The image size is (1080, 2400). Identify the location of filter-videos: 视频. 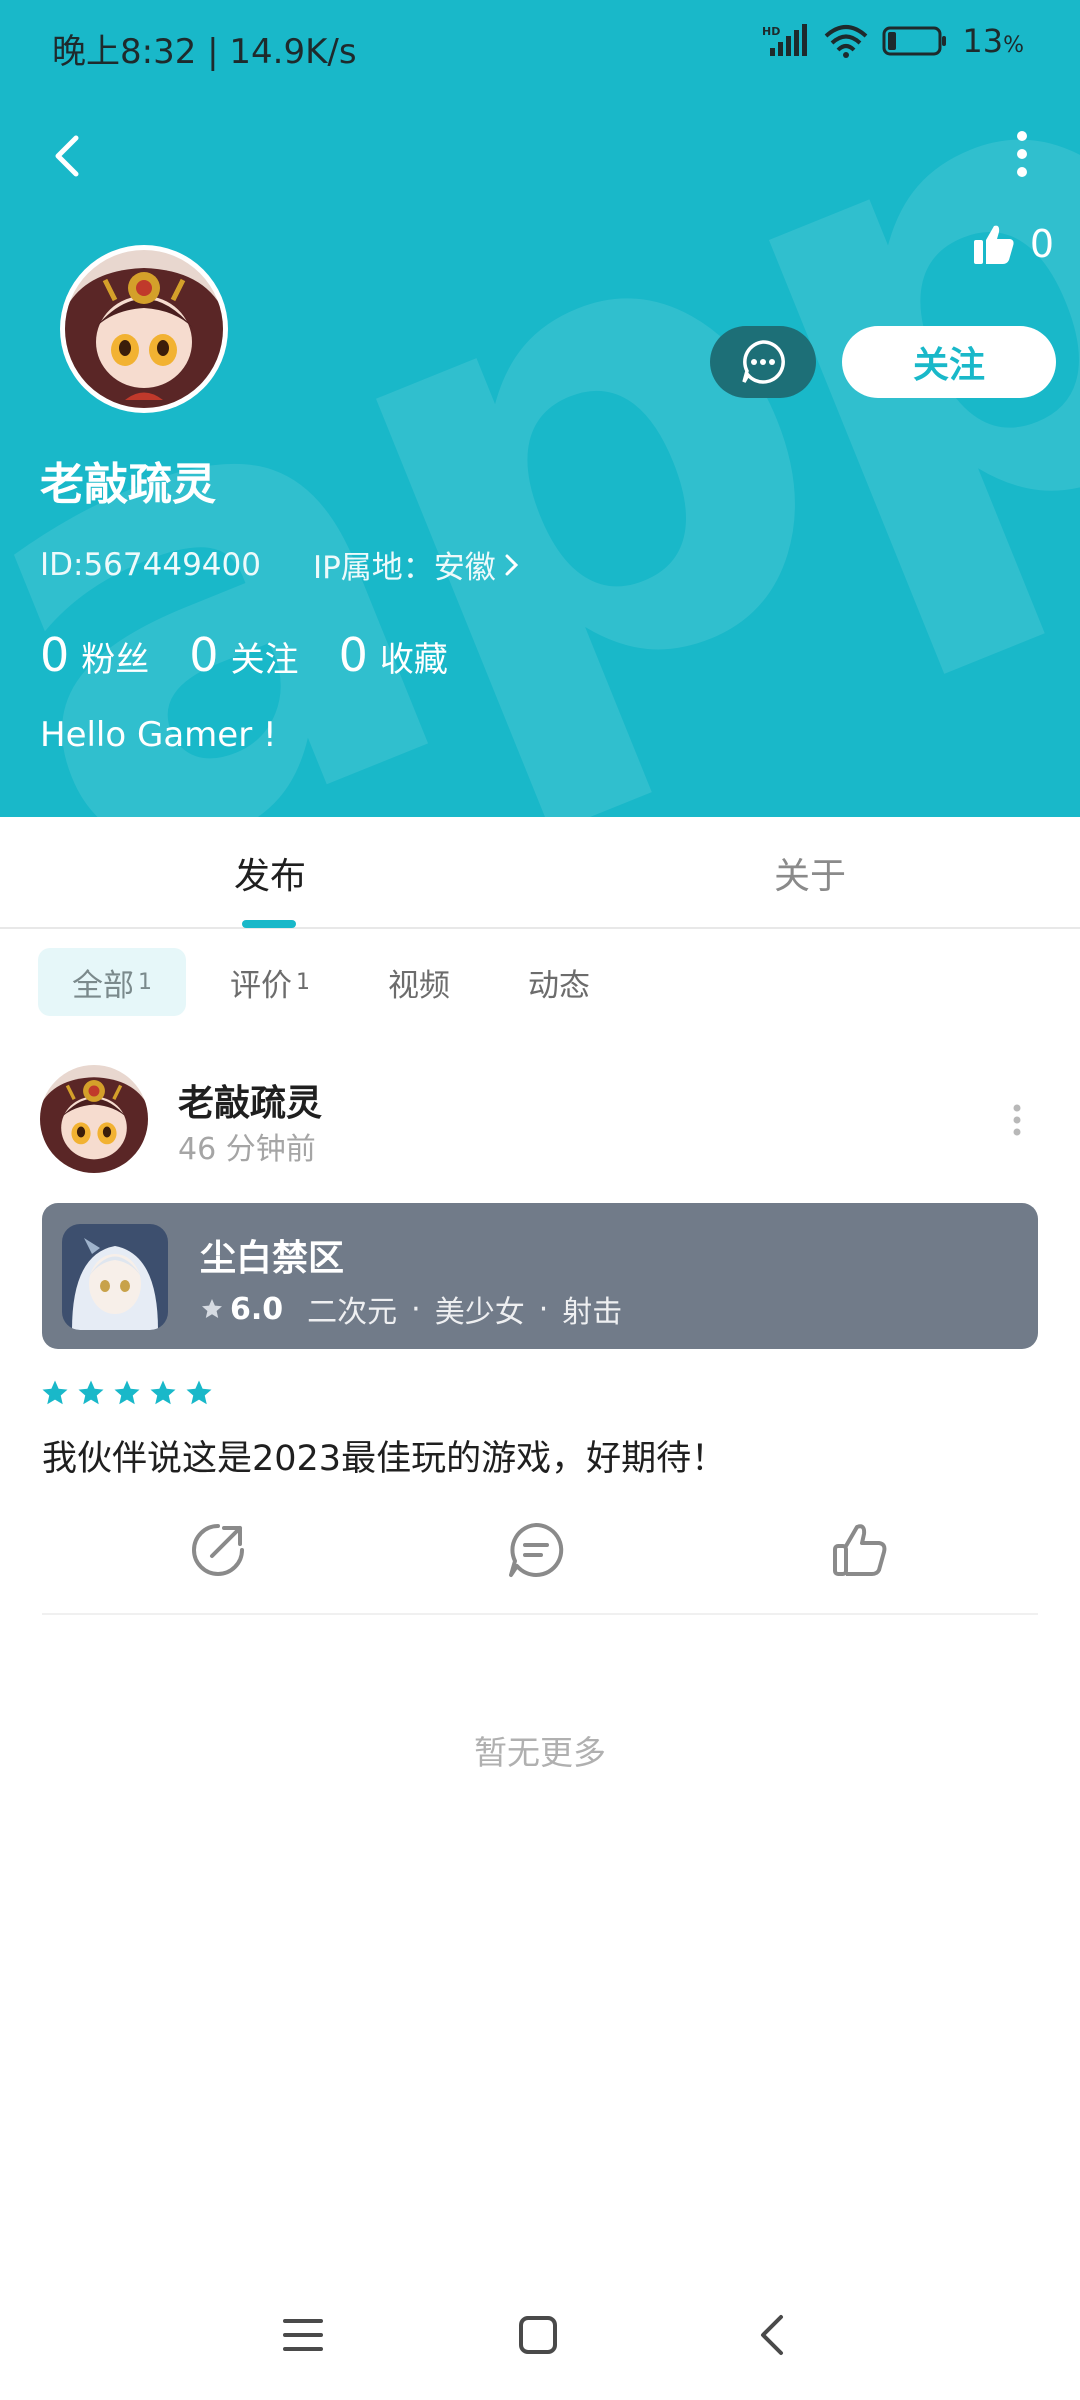
(419, 982).